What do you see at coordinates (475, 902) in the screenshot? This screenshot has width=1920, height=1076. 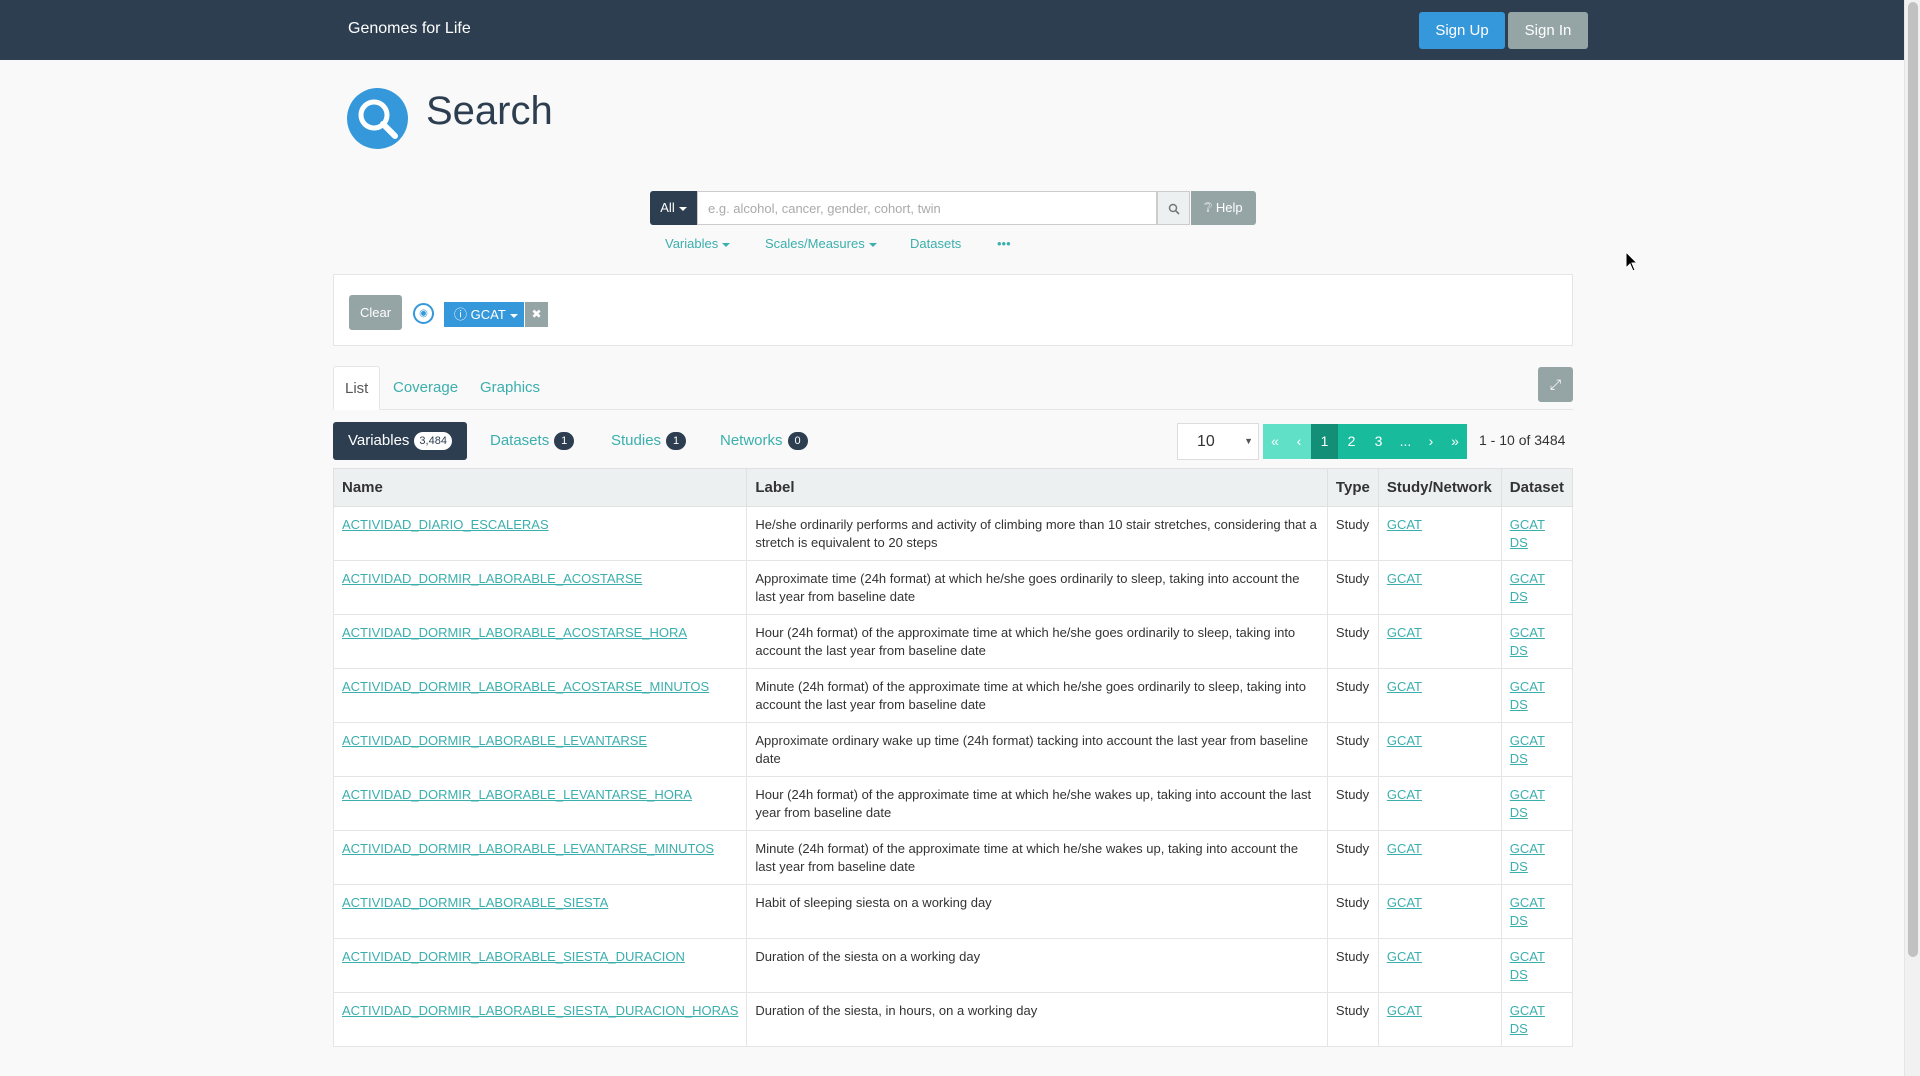 I see `variable-link: ACTIVIDAD_DORMIR_LABORABLE_SIESTA` at bounding box center [475, 902].